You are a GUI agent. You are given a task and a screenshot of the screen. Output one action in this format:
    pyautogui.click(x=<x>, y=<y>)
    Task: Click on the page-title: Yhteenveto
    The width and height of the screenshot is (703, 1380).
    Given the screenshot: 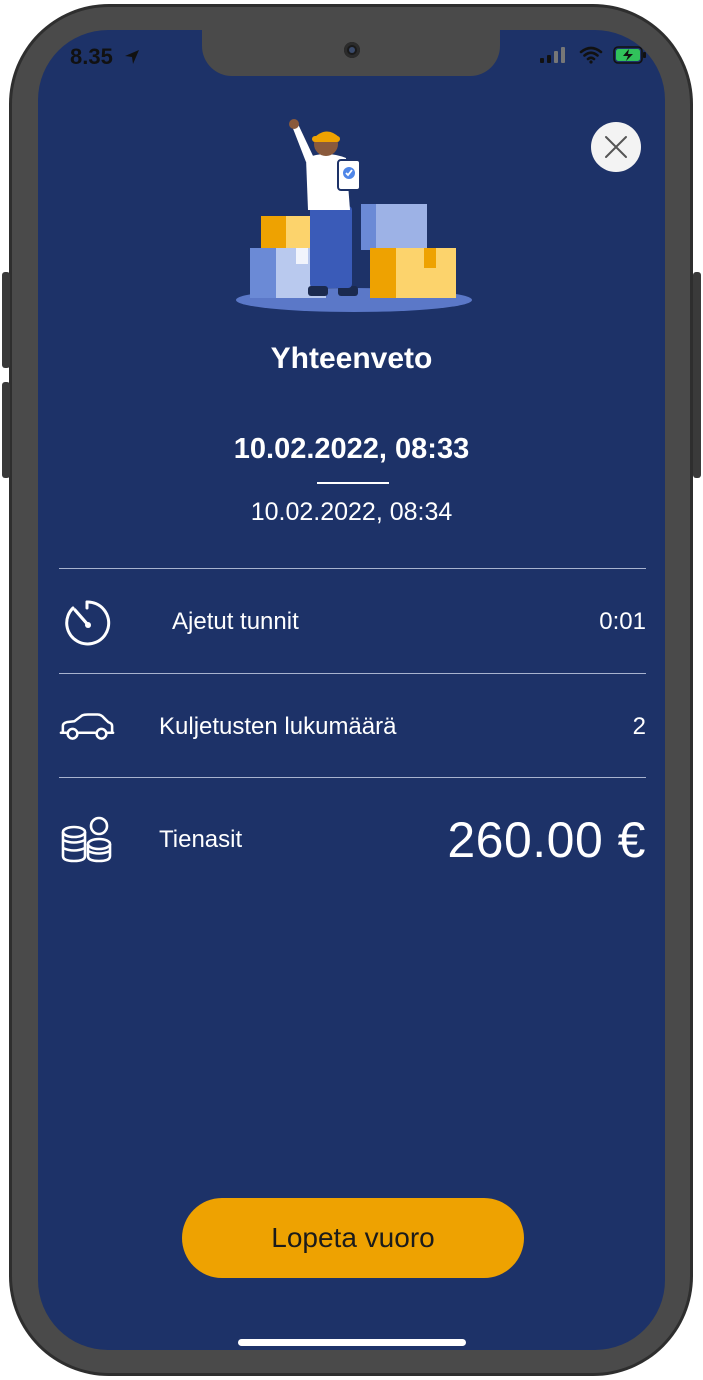 What is the action you would take?
    pyautogui.click(x=351, y=358)
    